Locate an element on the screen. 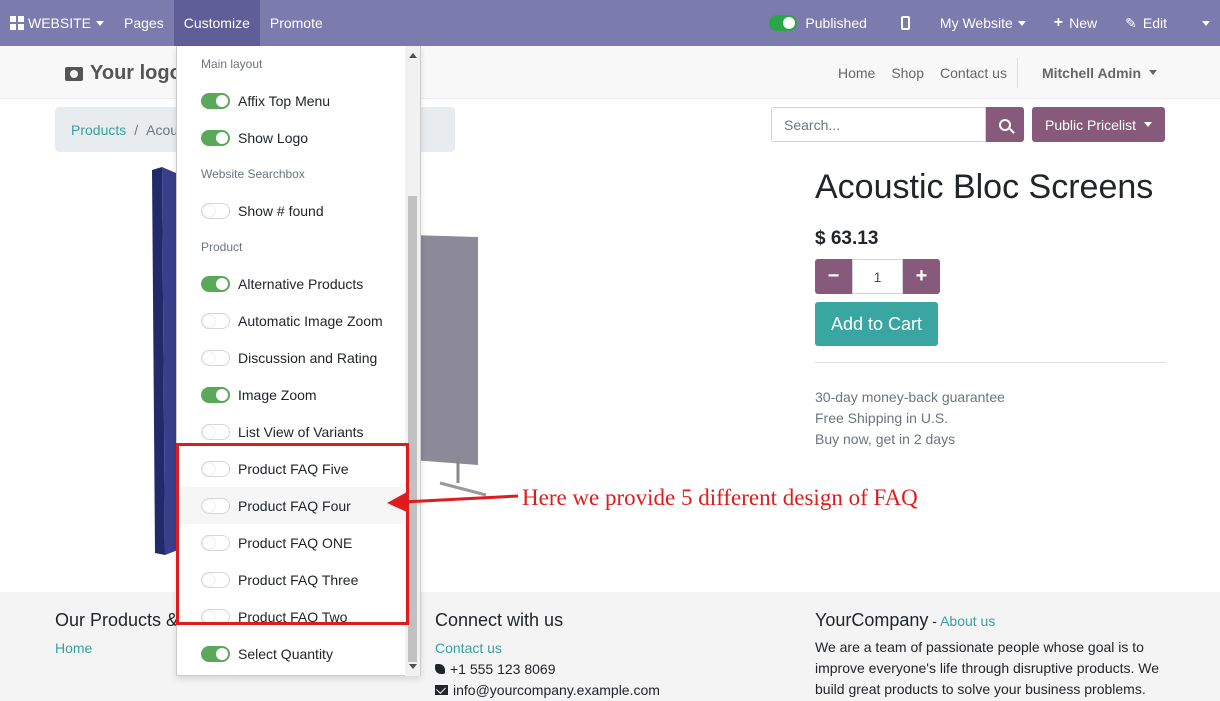  section-header-searchbox: Website Searchbox is located at coordinates (253, 174).